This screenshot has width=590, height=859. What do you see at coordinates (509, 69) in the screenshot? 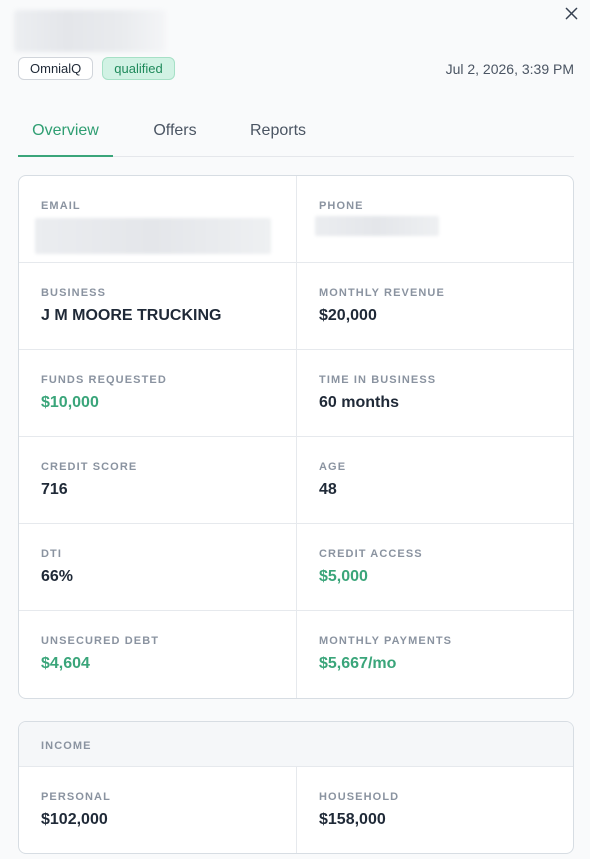
I see `timestamp: Jul 2, 2026, 3:39 PM` at bounding box center [509, 69].